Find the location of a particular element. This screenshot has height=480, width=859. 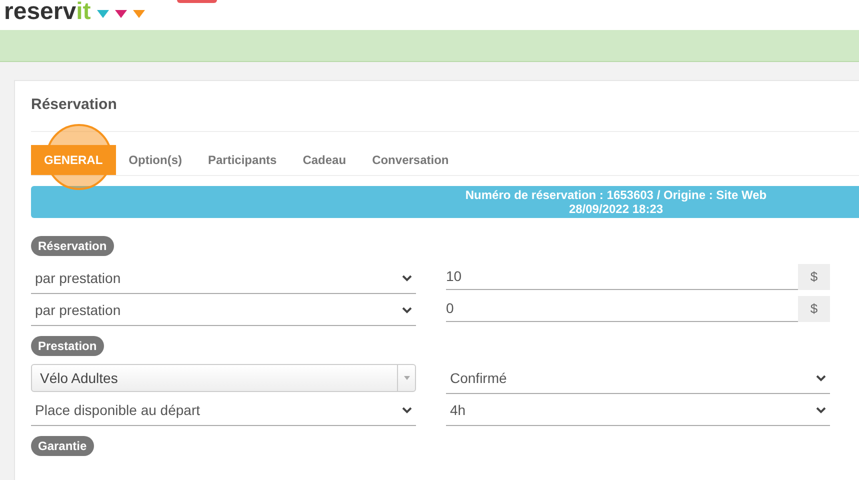

section-badge: Prestation is located at coordinates (67, 346).